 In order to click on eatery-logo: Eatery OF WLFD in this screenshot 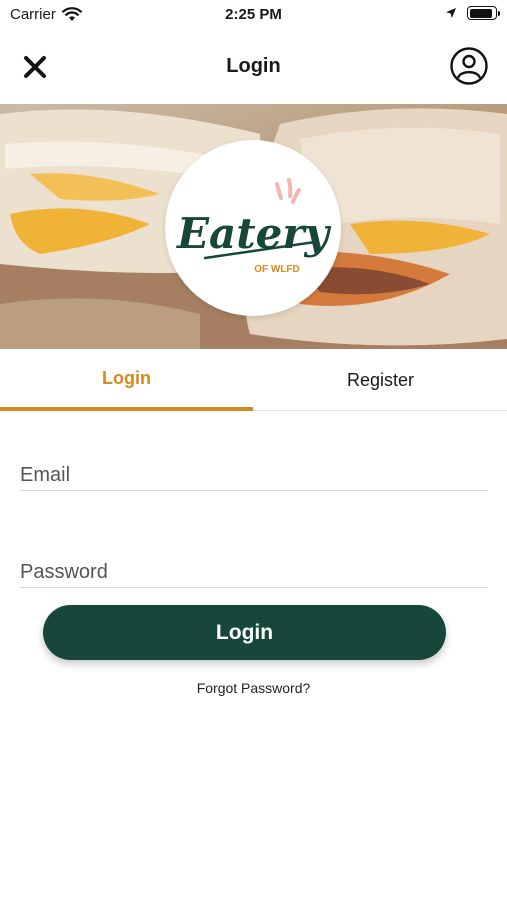, I will do `click(254, 226)`.